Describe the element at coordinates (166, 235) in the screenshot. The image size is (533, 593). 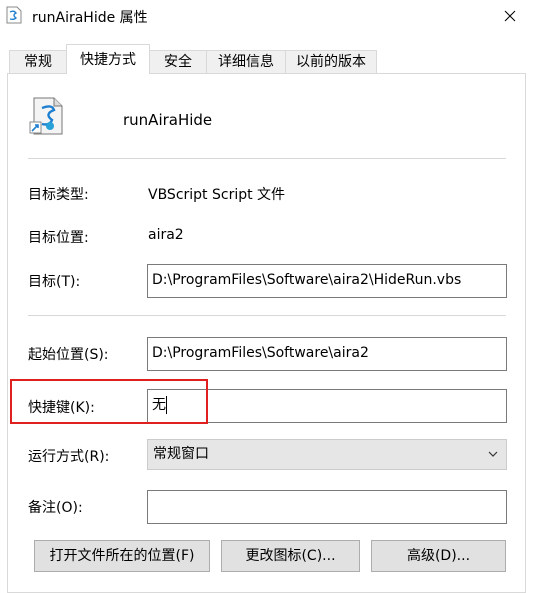
I see `target-location-value: aira2` at that location.